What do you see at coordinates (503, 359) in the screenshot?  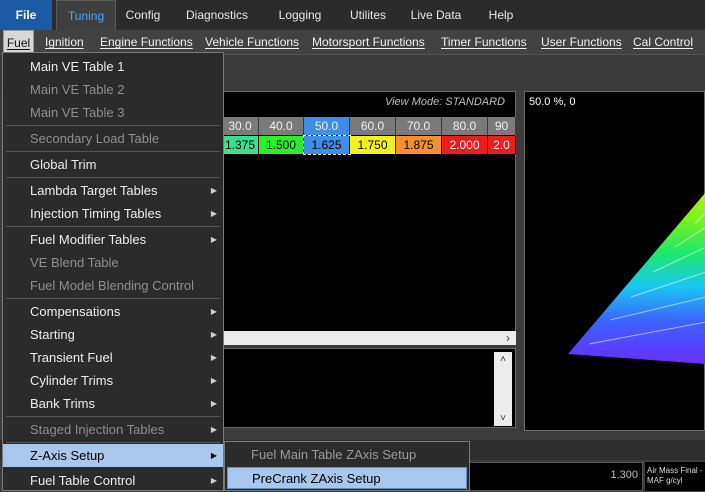 I see `scroll-up-icon: ˄` at bounding box center [503, 359].